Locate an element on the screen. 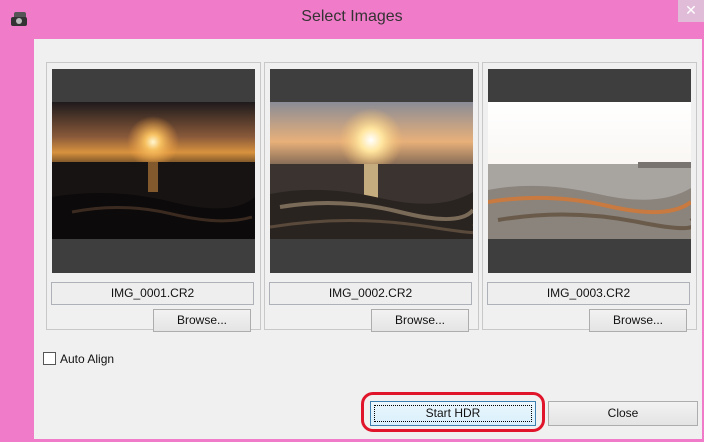 This screenshot has height=442, width=704. sunset-photo-dark is located at coordinates (153, 170).